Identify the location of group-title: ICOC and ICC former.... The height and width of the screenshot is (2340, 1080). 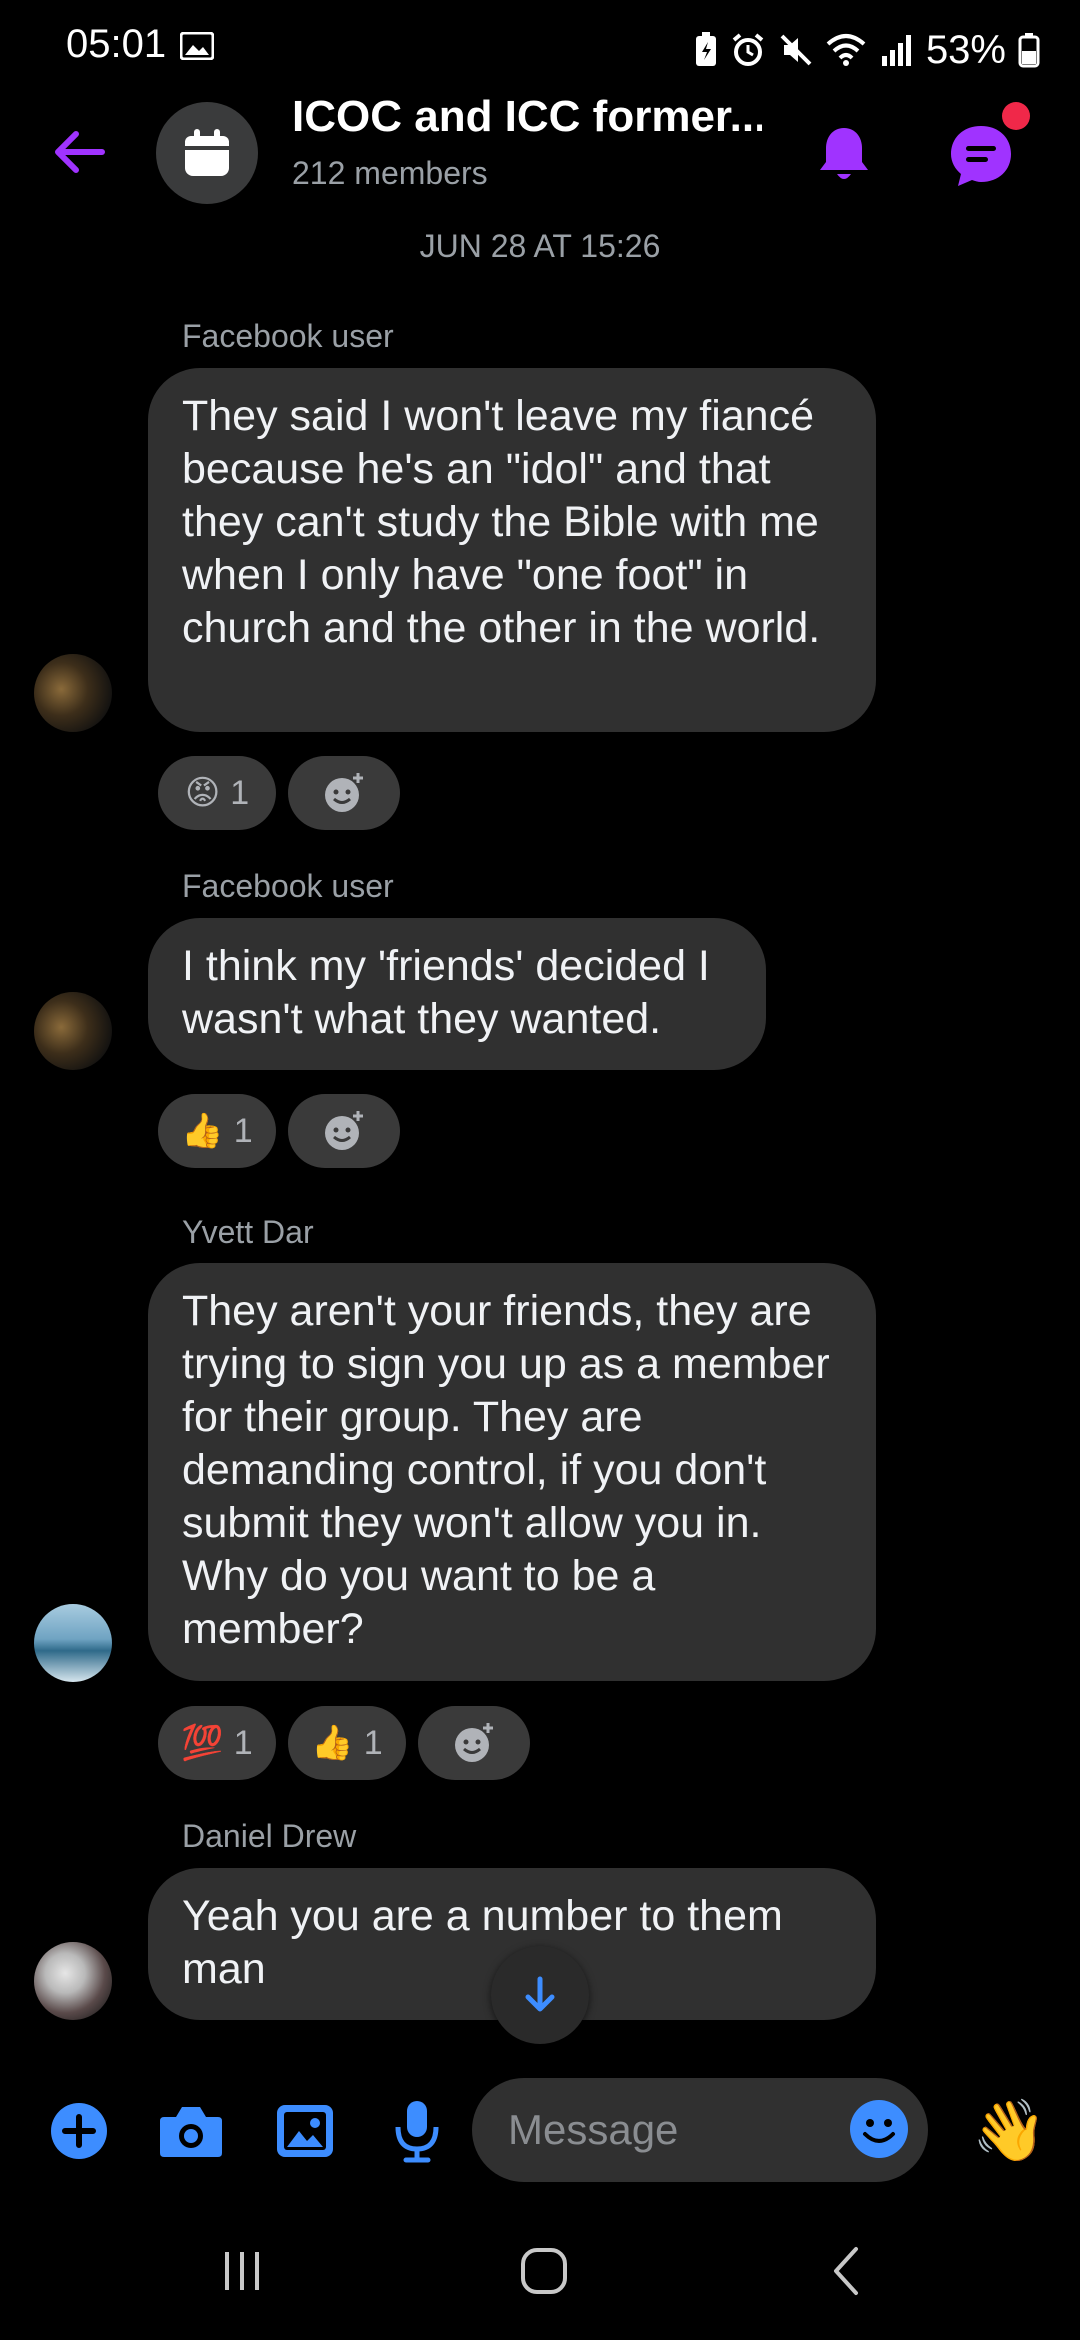
(527, 117).